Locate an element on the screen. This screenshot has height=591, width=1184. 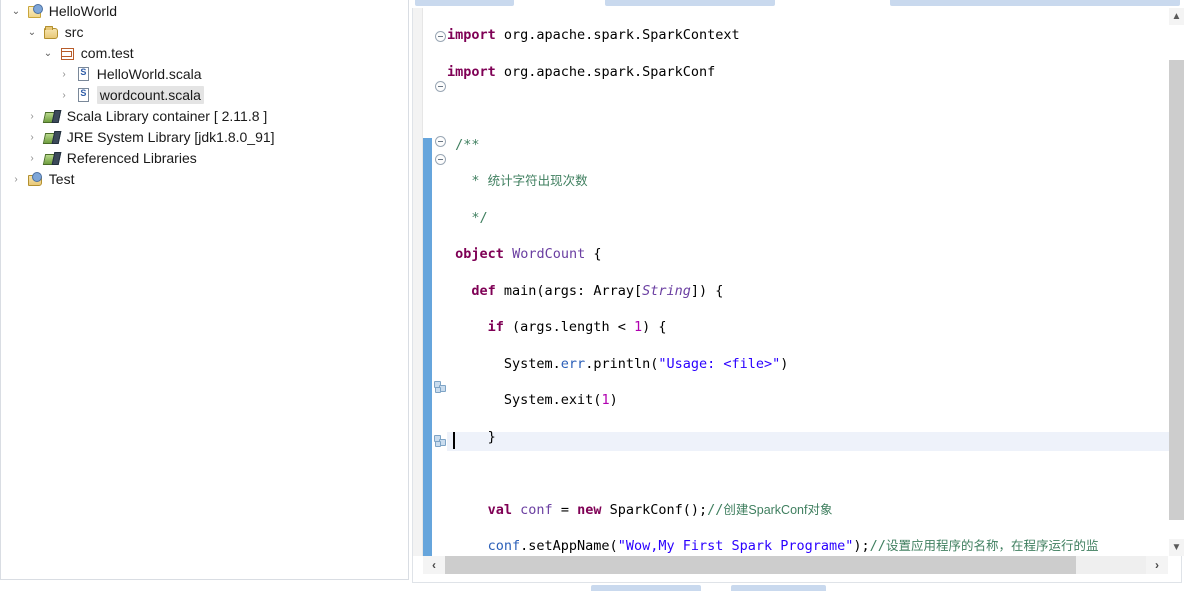
editor-overview-margin is located at coordinates (418, 282).